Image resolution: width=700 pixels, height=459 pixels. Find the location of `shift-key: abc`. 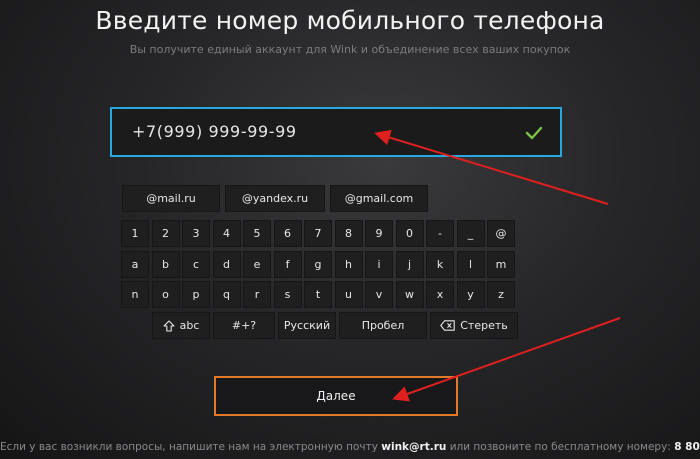

shift-key: abc is located at coordinates (181, 325).